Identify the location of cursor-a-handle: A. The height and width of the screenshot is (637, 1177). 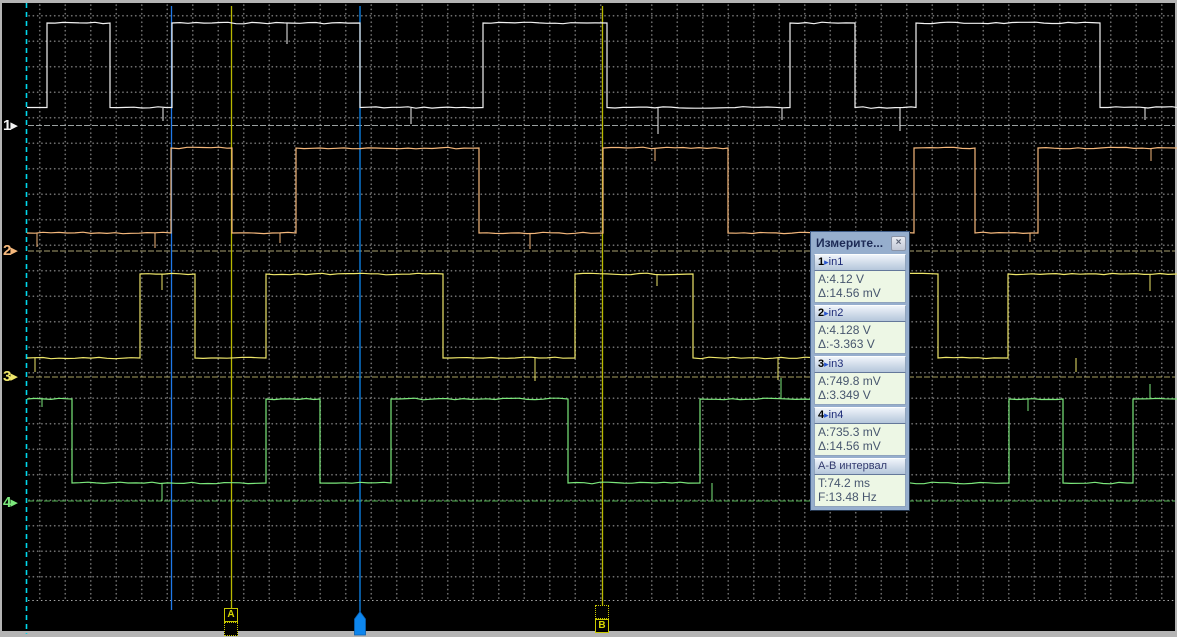
(231, 615).